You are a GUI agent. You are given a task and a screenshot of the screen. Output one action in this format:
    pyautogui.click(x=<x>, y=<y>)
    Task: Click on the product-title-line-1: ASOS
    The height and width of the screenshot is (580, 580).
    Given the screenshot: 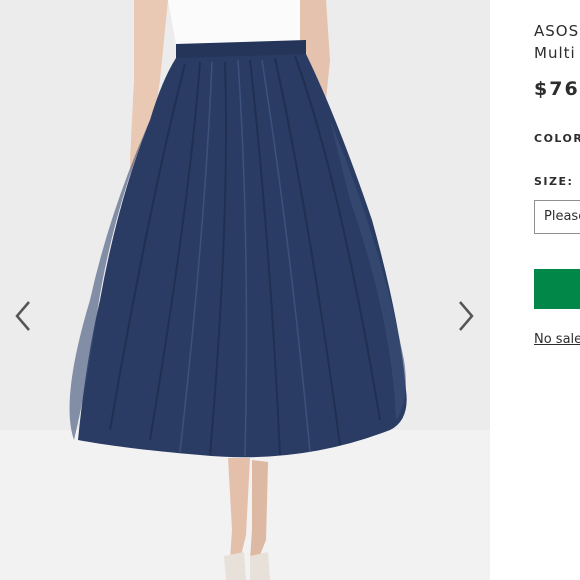 What is the action you would take?
    pyautogui.click(x=557, y=31)
    